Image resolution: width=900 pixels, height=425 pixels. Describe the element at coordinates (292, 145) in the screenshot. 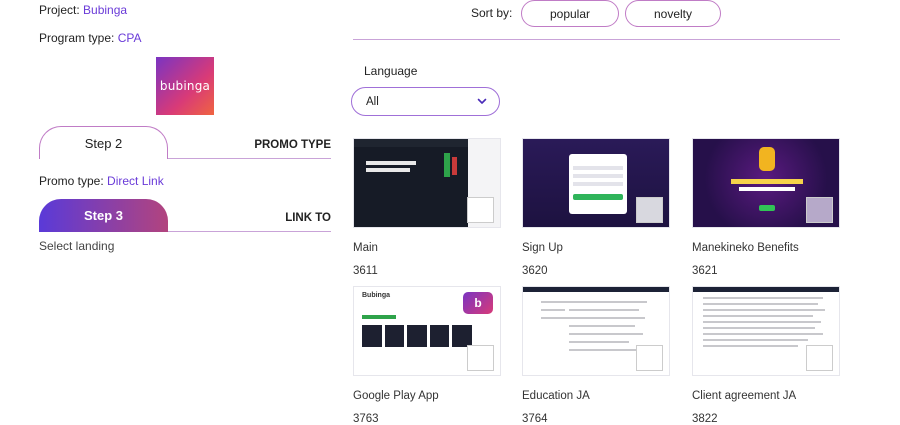

I see `step-2-title: PROMO TYPE` at that location.